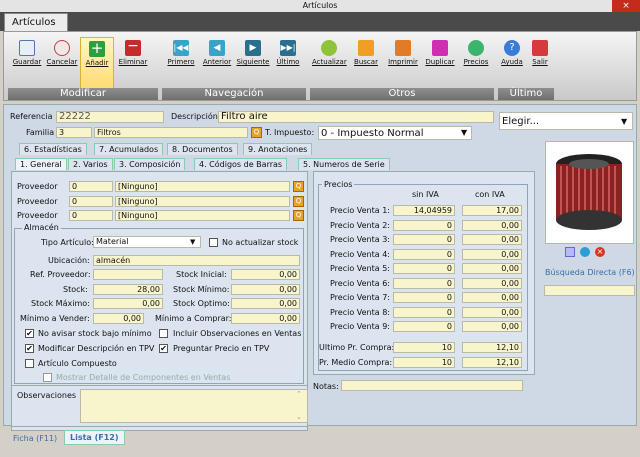 This screenshot has width=640, height=457. What do you see at coordinates (91, 215) in the screenshot?
I see `proveedor-code-3: 0` at bounding box center [91, 215].